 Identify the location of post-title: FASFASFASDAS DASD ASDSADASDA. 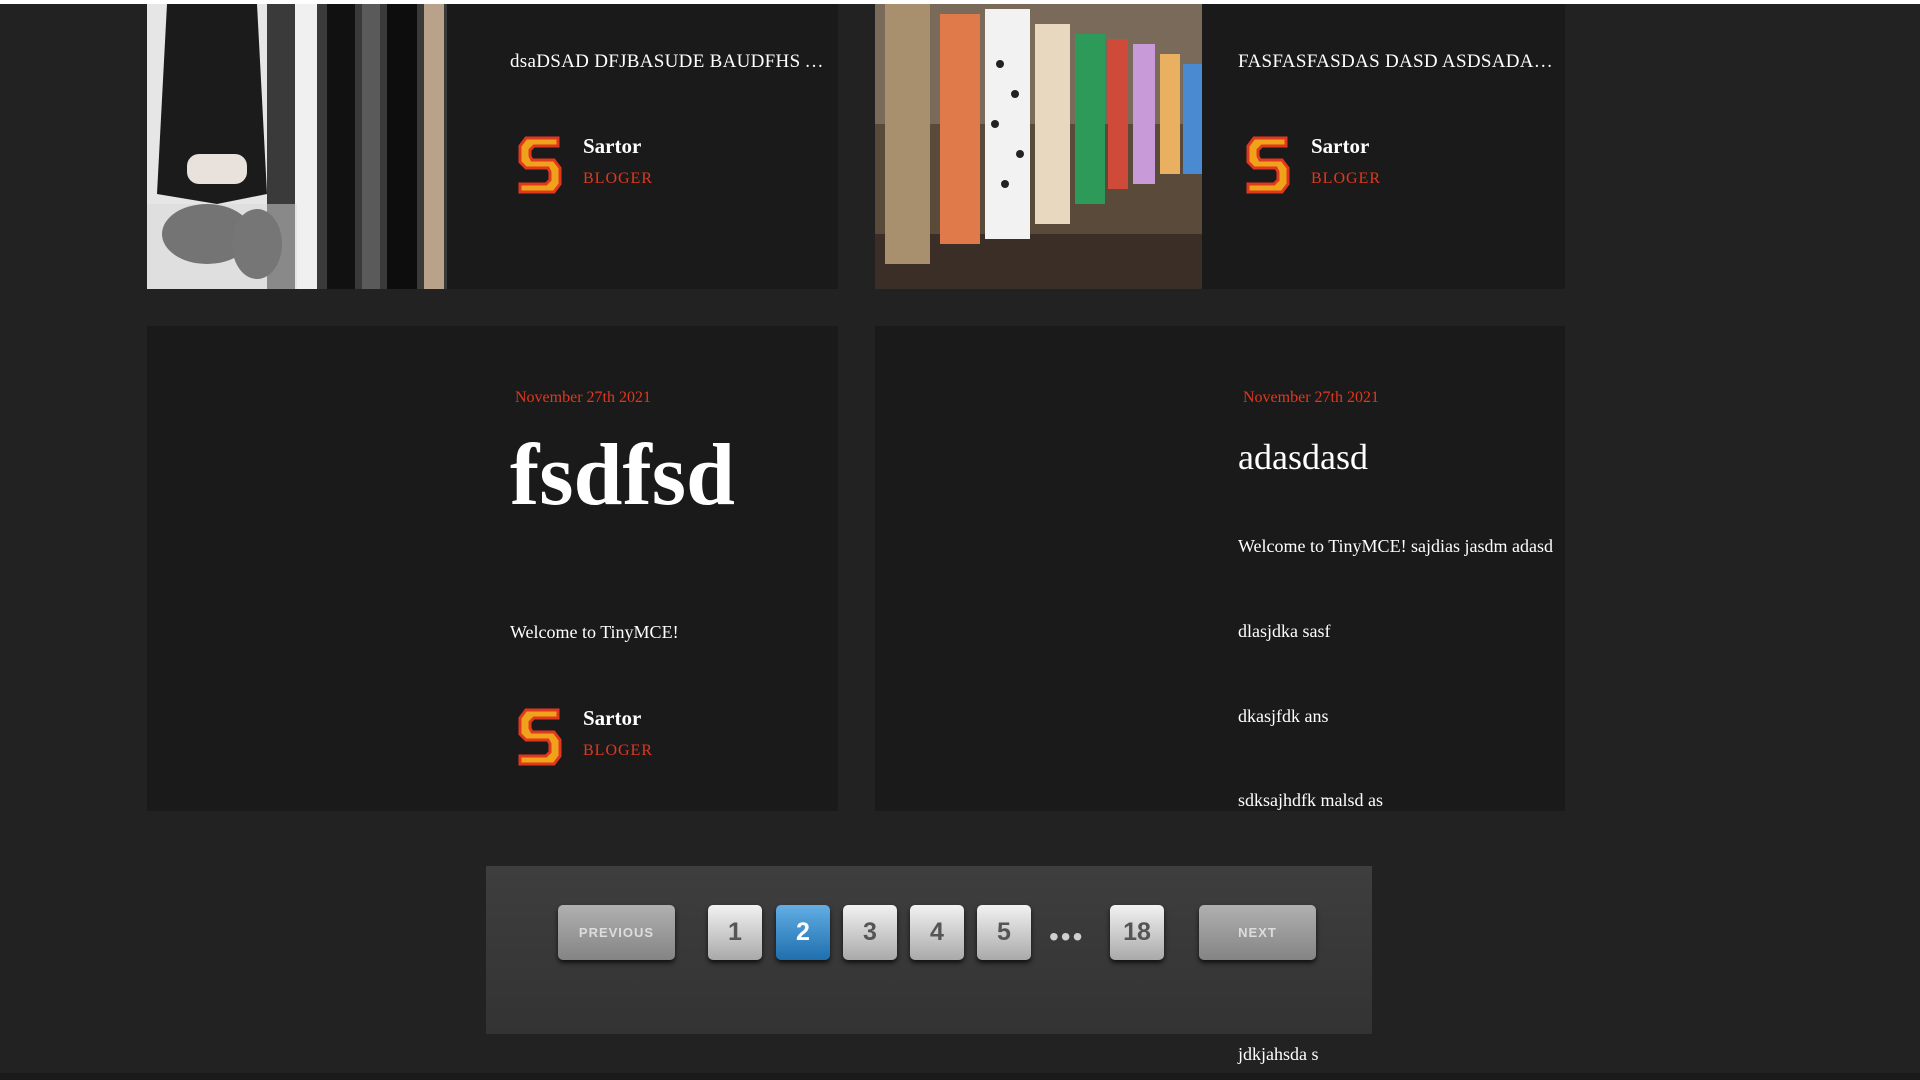
(1398, 62).